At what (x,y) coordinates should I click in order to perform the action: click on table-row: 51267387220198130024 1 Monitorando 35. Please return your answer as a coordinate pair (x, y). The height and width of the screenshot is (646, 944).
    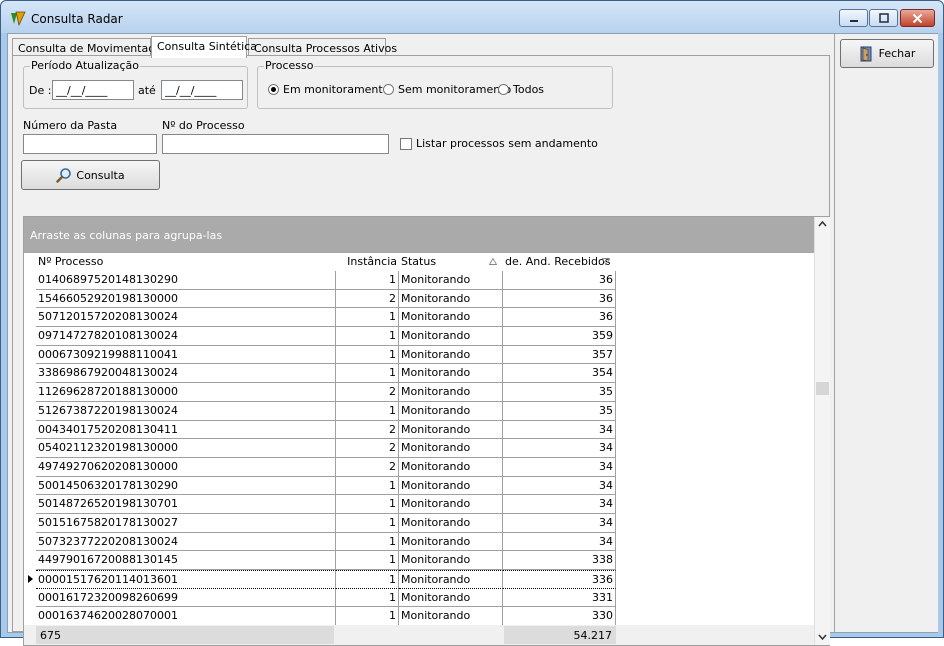
    Looking at the image, I should click on (419, 411).